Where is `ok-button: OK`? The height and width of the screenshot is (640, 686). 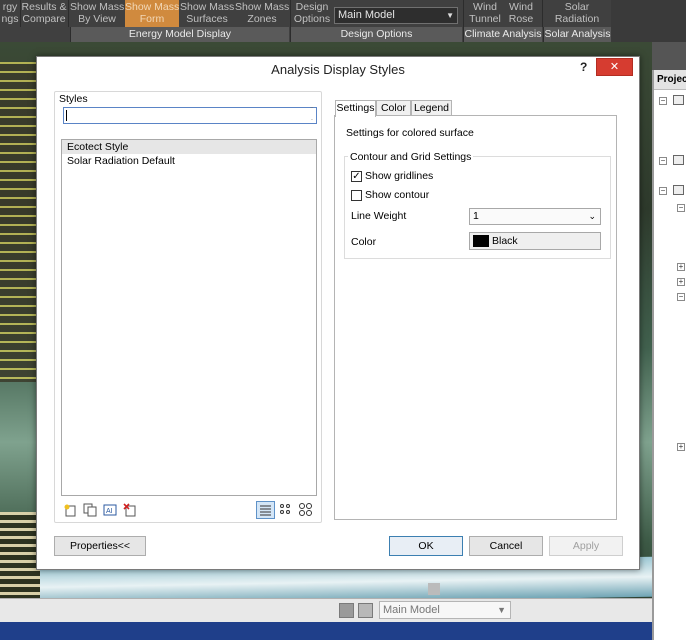
ok-button: OK is located at coordinates (426, 546).